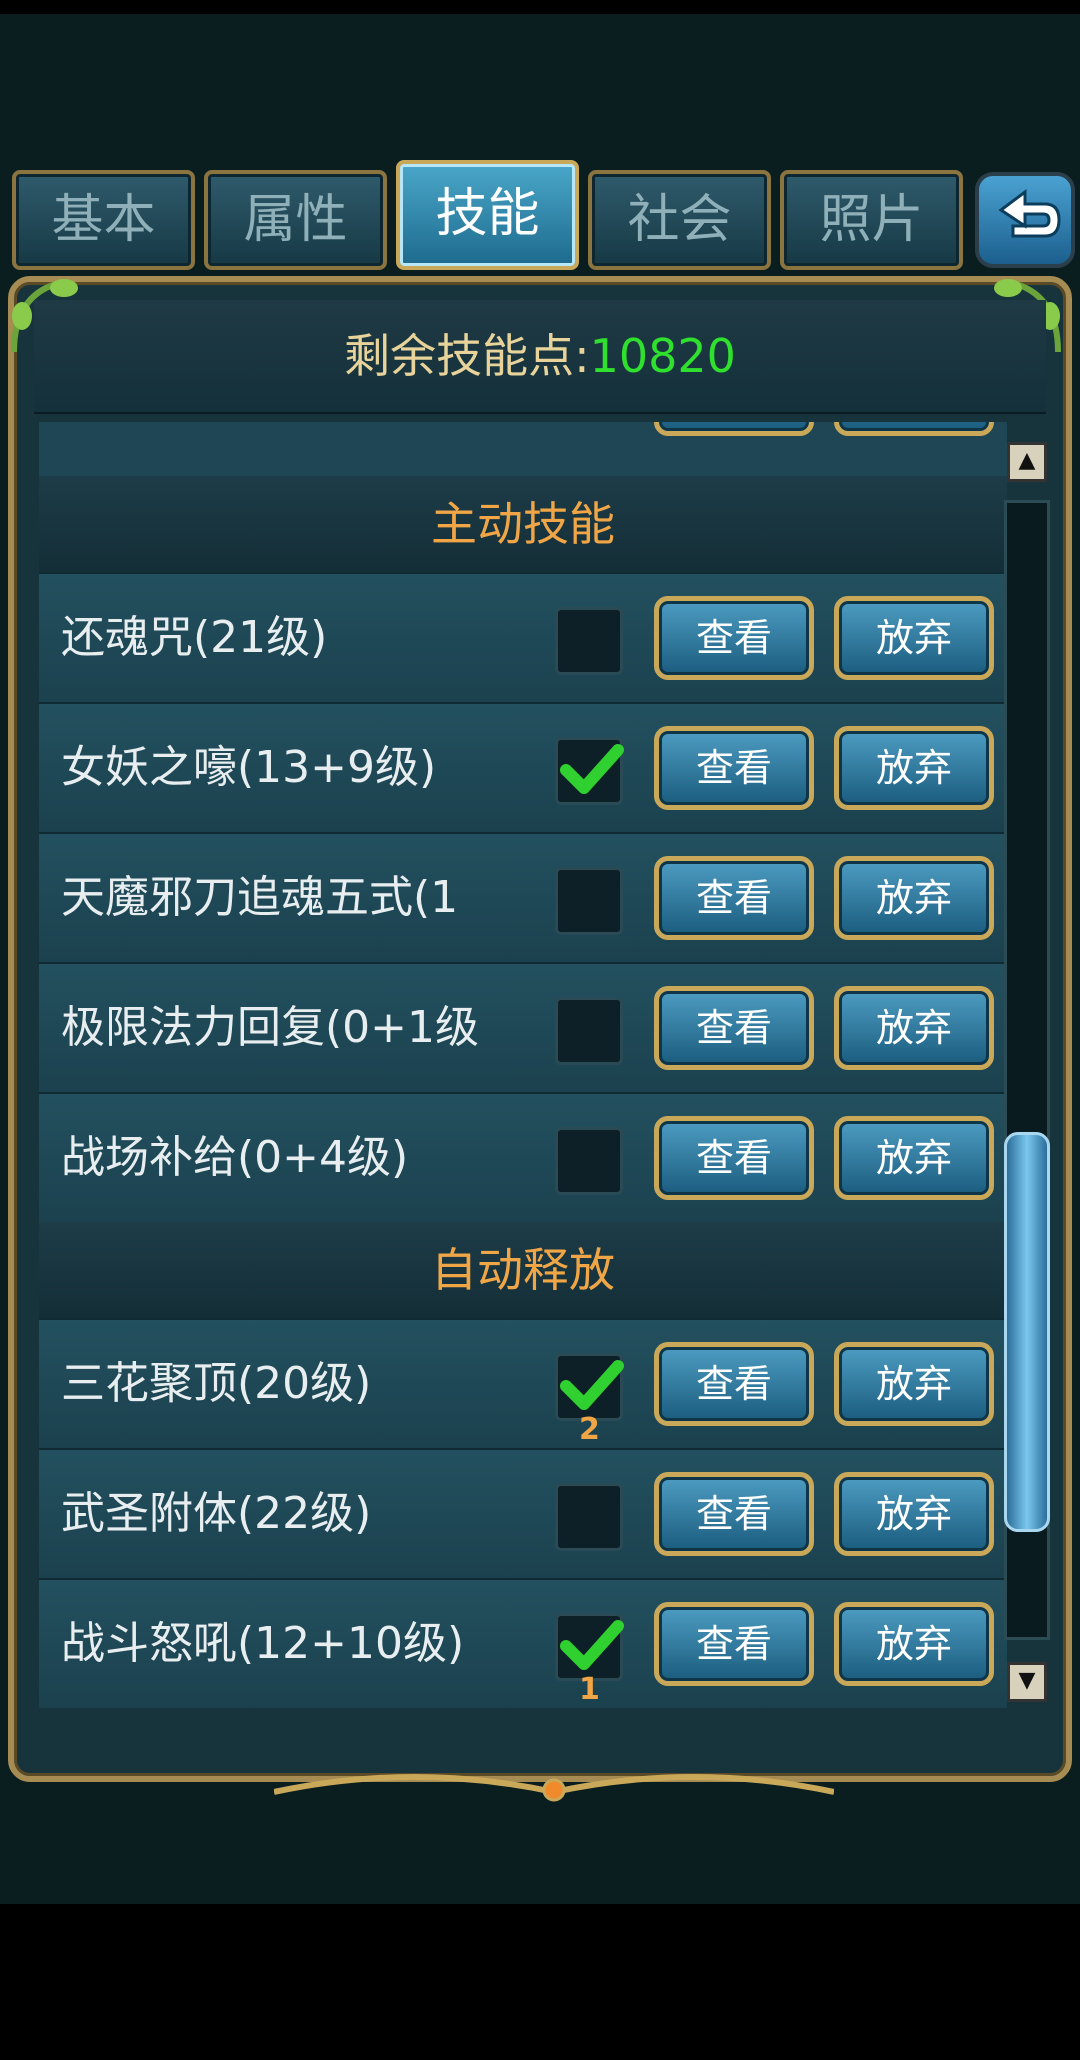 The width and height of the screenshot is (1080, 2060). I want to click on return-arrow-icon, so click(1029, 213).